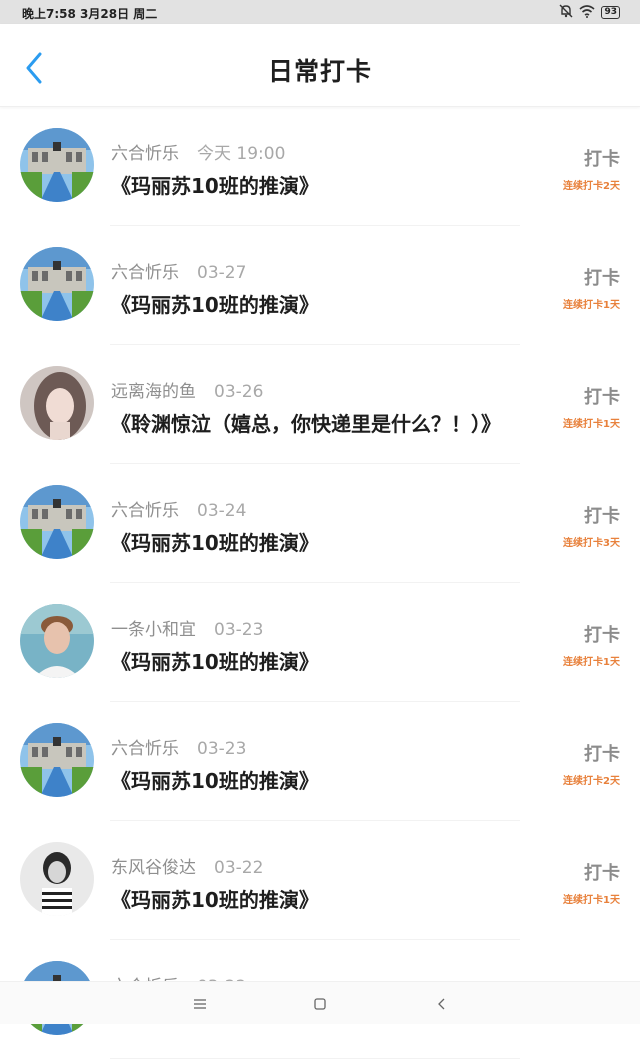 The image size is (640, 1059). What do you see at coordinates (587, 12) in the screenshot?
I see `wifi-icon` at bounding box center [587, 12].